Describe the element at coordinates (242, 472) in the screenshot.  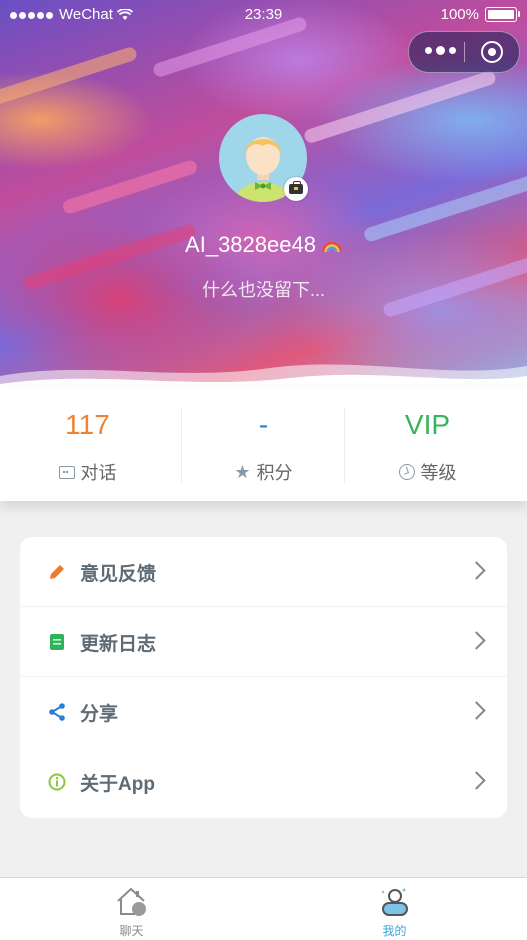
I see `star-icon: ★` at that location.